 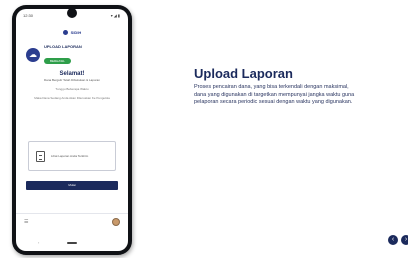 What do you see at coordinates (57, 60) in the screenshot?
I see `status-badge: BERHASIL` at bounding box center [57, 60].